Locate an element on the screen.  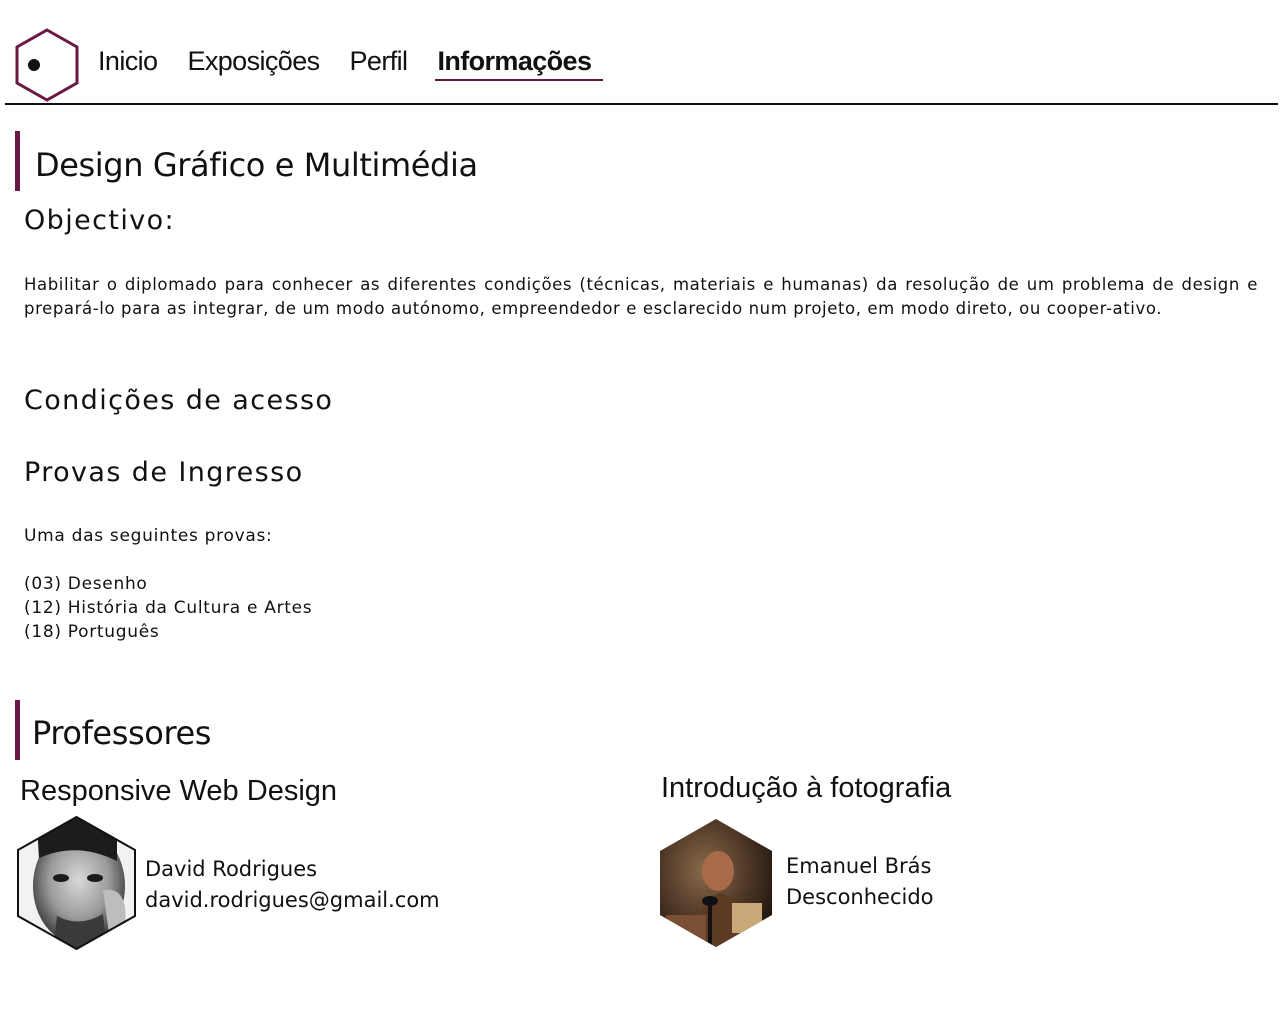
objective-heading: Objectivo: is located at coordinates (100, 220).